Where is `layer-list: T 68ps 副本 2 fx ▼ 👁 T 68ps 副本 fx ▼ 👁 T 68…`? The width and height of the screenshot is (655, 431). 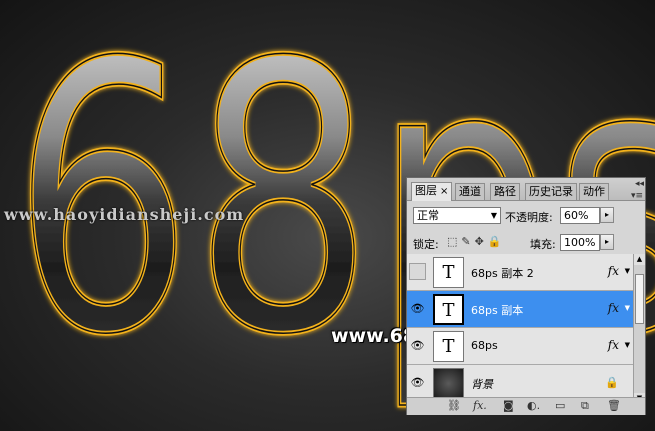
layer-list: T 68ps 副本 2 fx ▼ 👁 T 68ps 副本 fx ▼ 👁 T 68… is located at coordinates (520, 329).